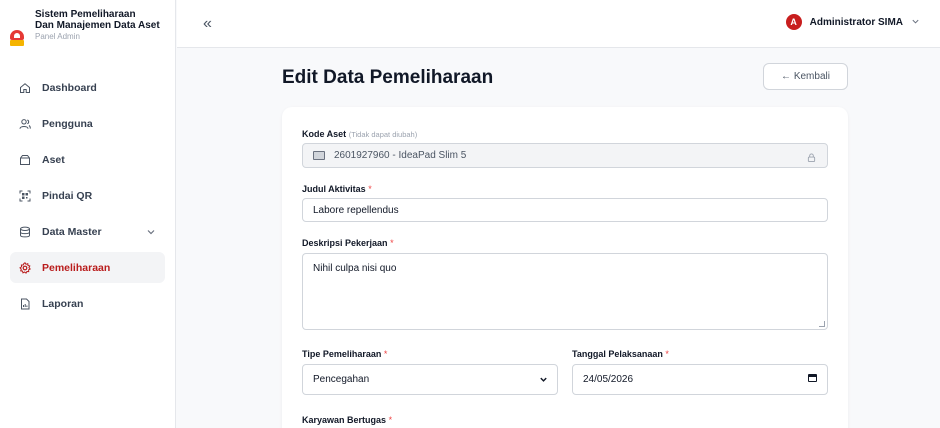 This screenshot has width=940, height=428. I want to click on sidebar-item-pemeliharaan: Pemeliharaan, so click(87, 267).